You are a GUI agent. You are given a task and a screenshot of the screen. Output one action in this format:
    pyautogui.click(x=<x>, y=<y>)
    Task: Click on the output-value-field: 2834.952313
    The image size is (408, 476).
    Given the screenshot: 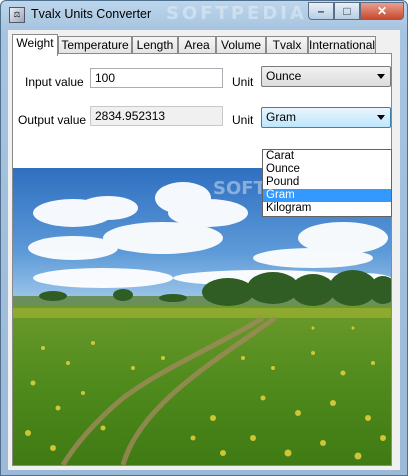 What is the action you would take?
    pyautogui.click(x=156, y=116)
    